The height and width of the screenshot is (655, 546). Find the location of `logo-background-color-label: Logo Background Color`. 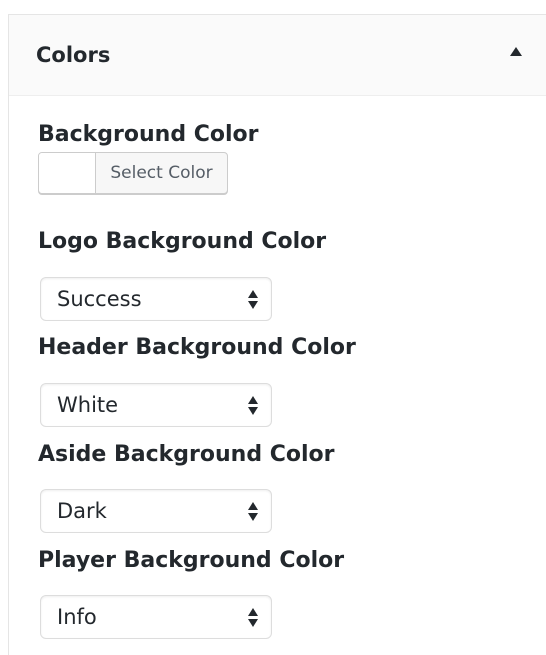

logo-background-color-label: Logo Background Color is located at coordinates (182, 241).